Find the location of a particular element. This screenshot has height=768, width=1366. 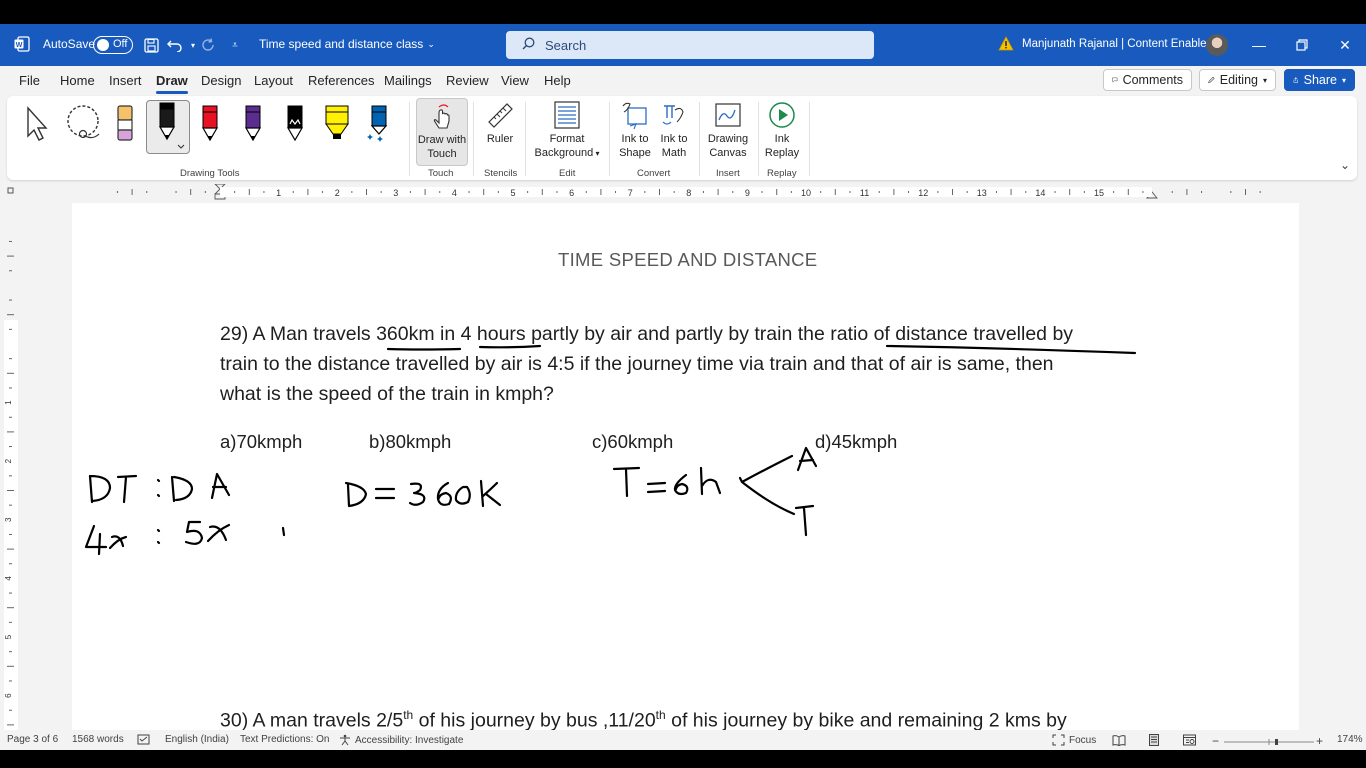

accessibility-icon is located at coordinates (345, 740).